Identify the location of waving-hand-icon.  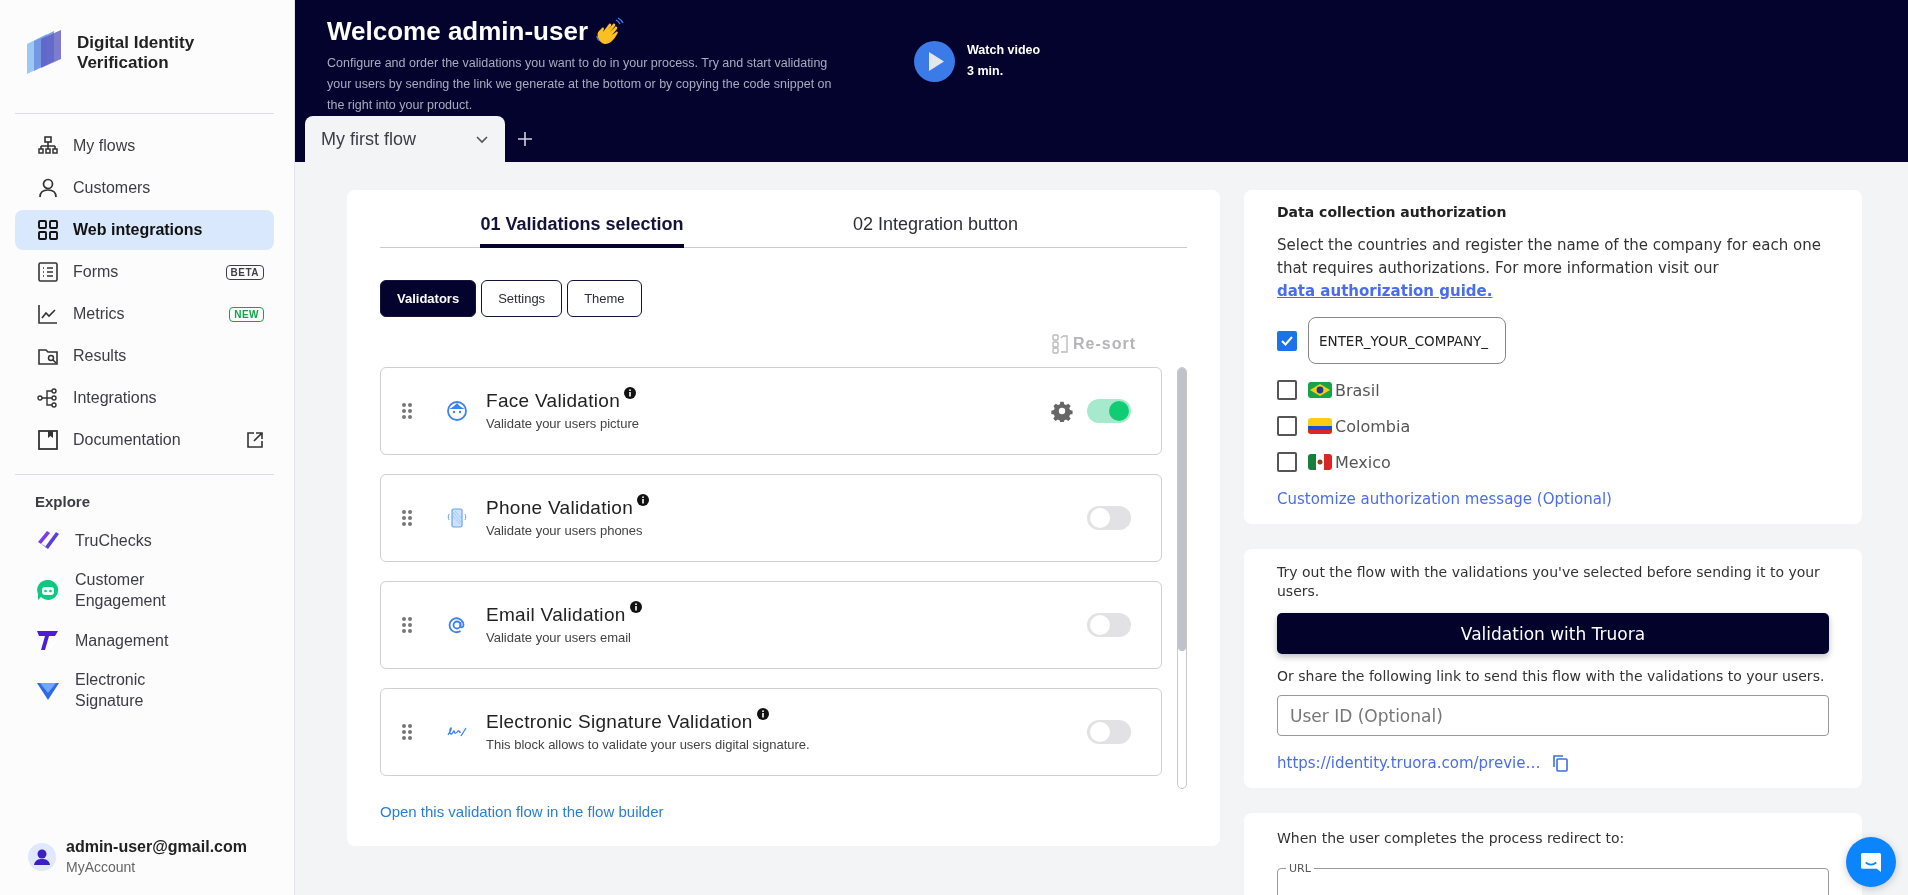
(609, 31).